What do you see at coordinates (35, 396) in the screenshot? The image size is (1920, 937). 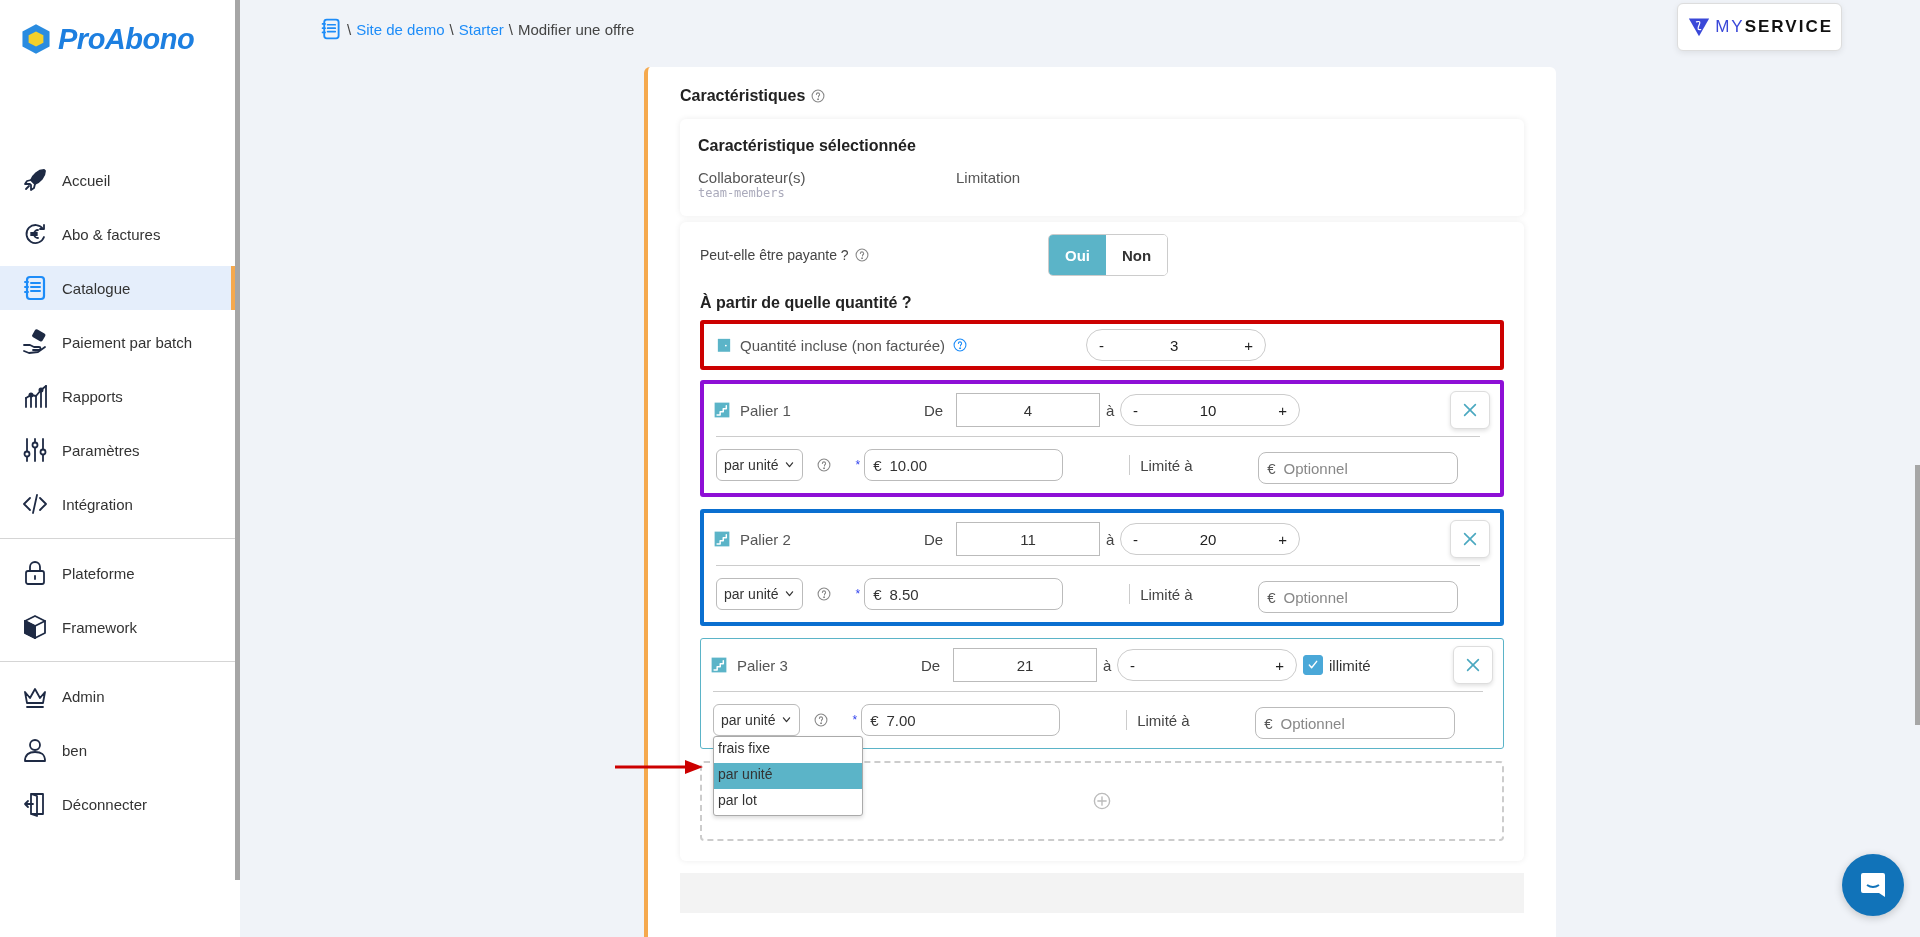 I see `chart-icon` at bounding box center [35, 396].